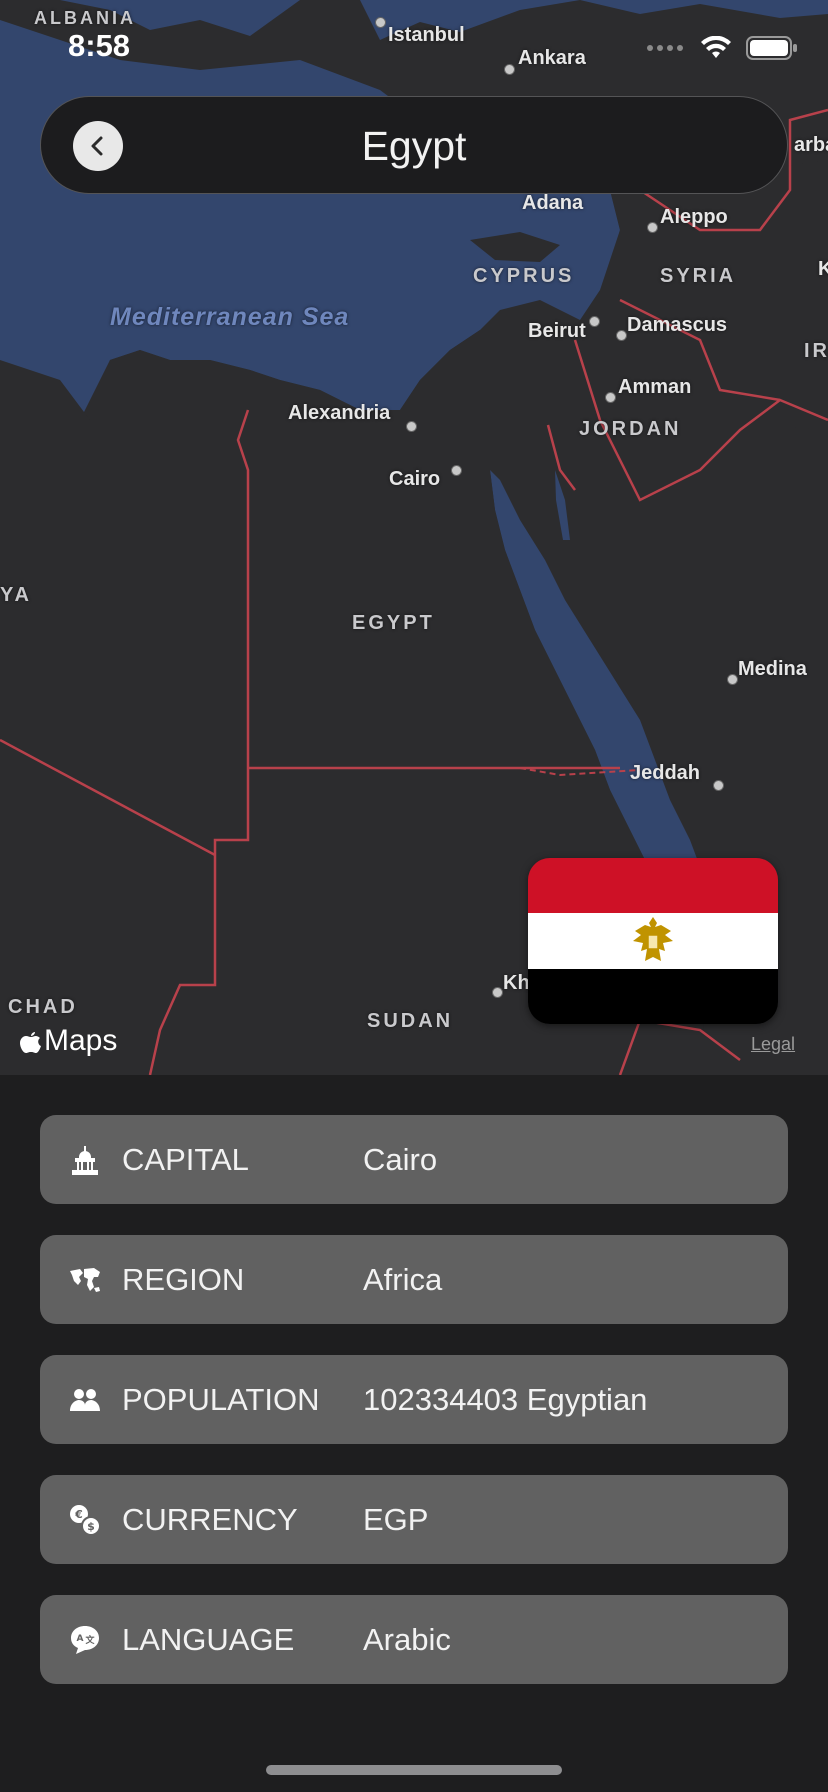 This screenshot has width=828, height=1792. I want to click on map-city-beirut: Beirut, so click(557, 331).